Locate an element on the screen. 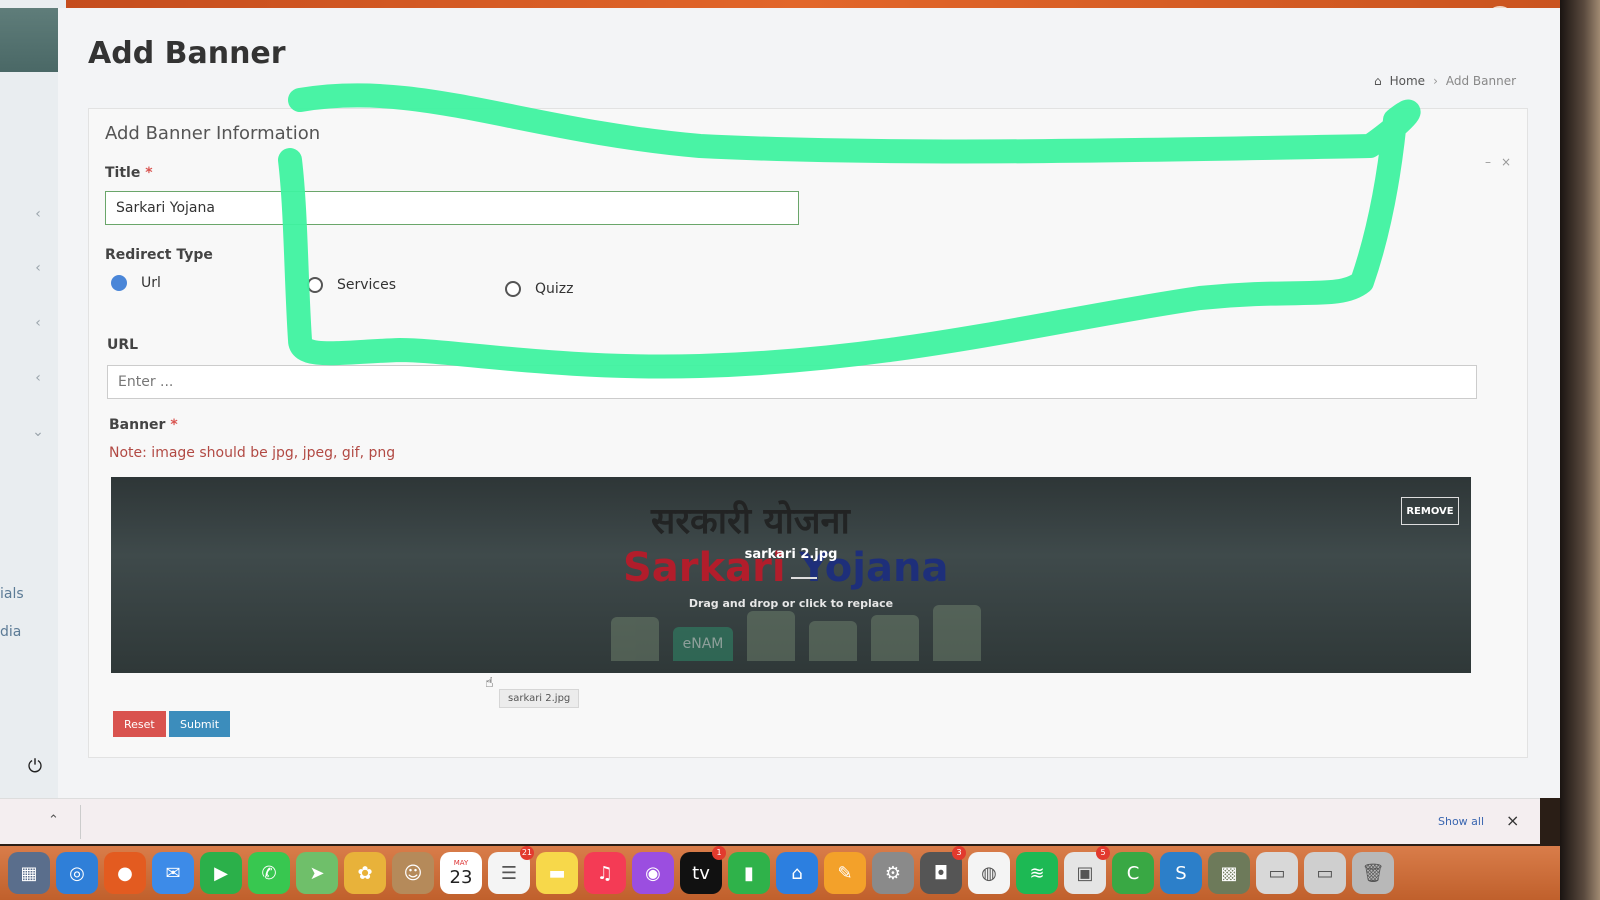 The image size is (1600, 900). banner-label: Banner * is located at coordinates (143, 425).